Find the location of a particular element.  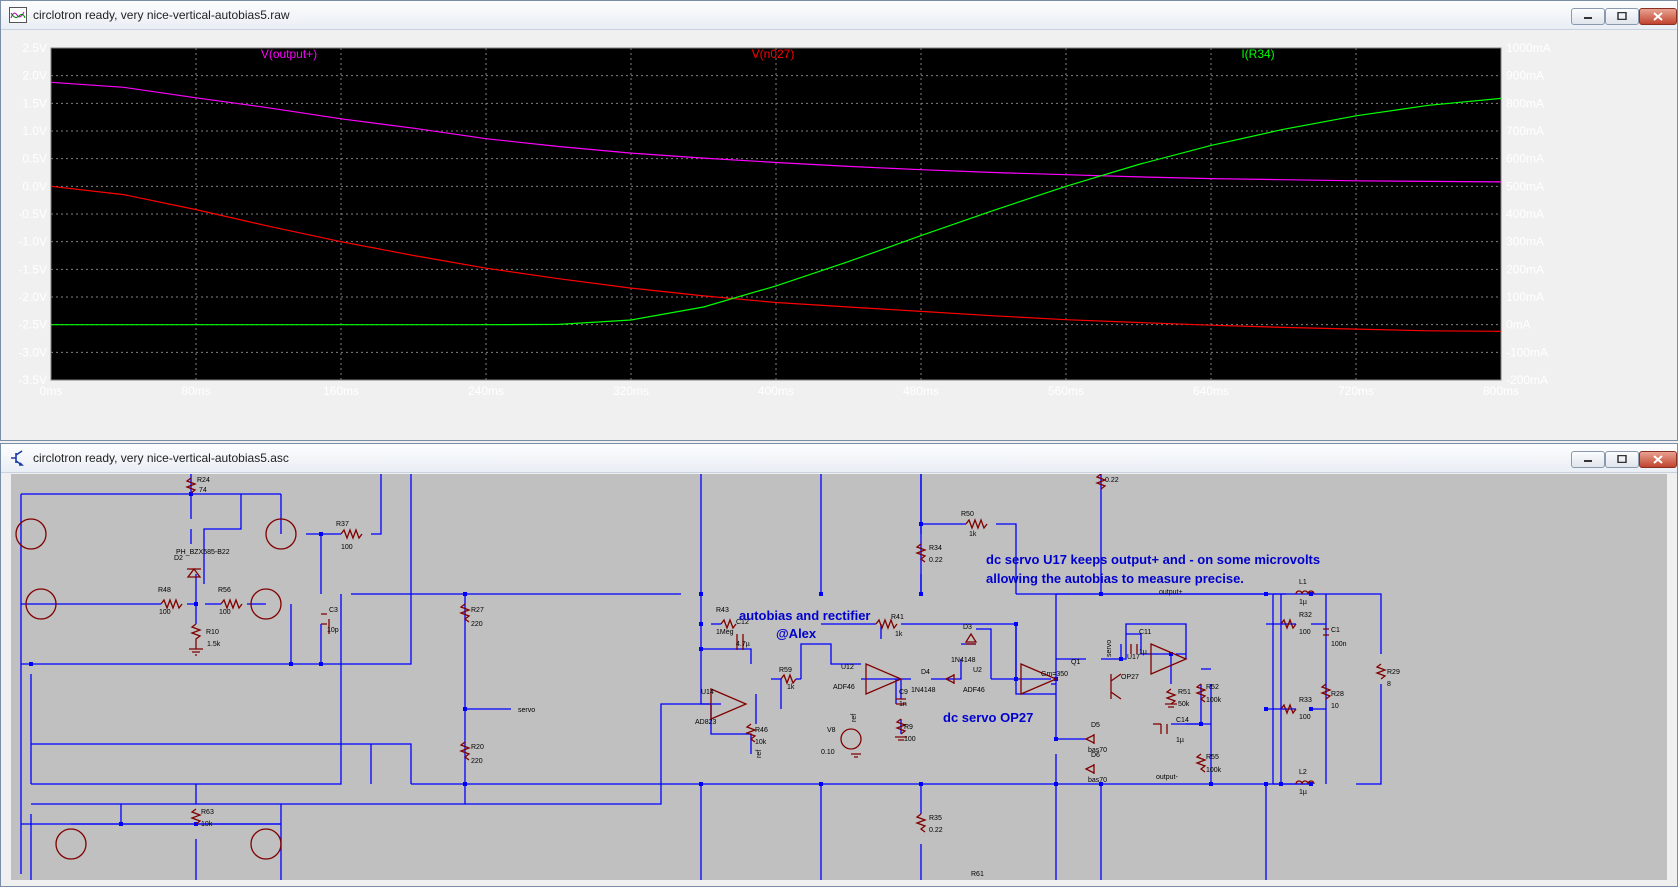

svg-text: R59 is located at coordinates (785, 670).